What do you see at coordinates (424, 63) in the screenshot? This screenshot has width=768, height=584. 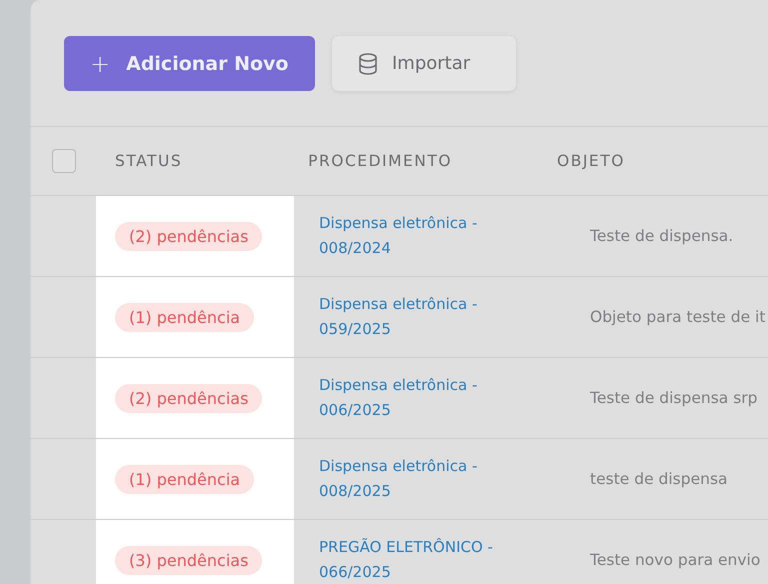 I see `import-button: Importar` at bounding box center [424, 63].